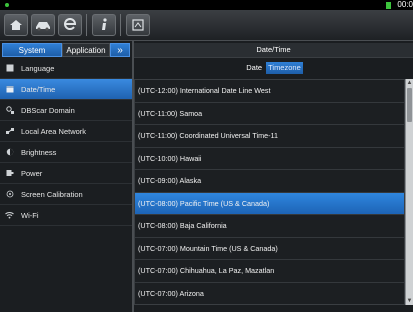 The image size is (413, 312). Describe the element at coordinates (9, 89) in the screenshot. I see `calendar-icon` at that location.